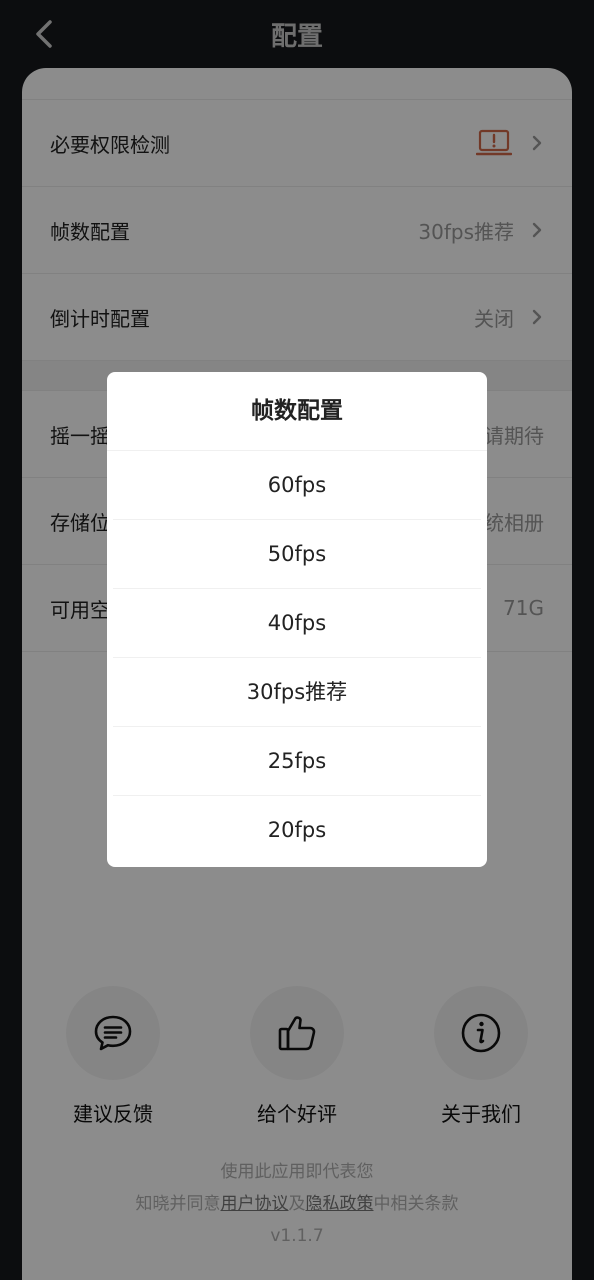 The width and height of the screenshot is (594, 1280). Describe the element at coordinates (297, 411) in the screenshot. I see `dialog-title: 帧数配置` at that location.